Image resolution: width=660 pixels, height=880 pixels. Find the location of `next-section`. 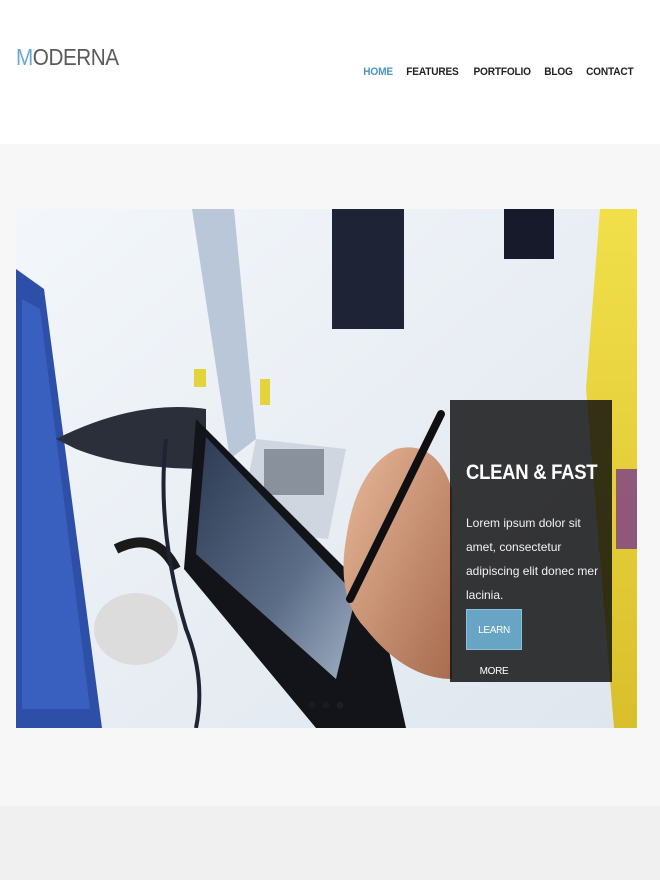

next-section is located at coordinates (330, 843).